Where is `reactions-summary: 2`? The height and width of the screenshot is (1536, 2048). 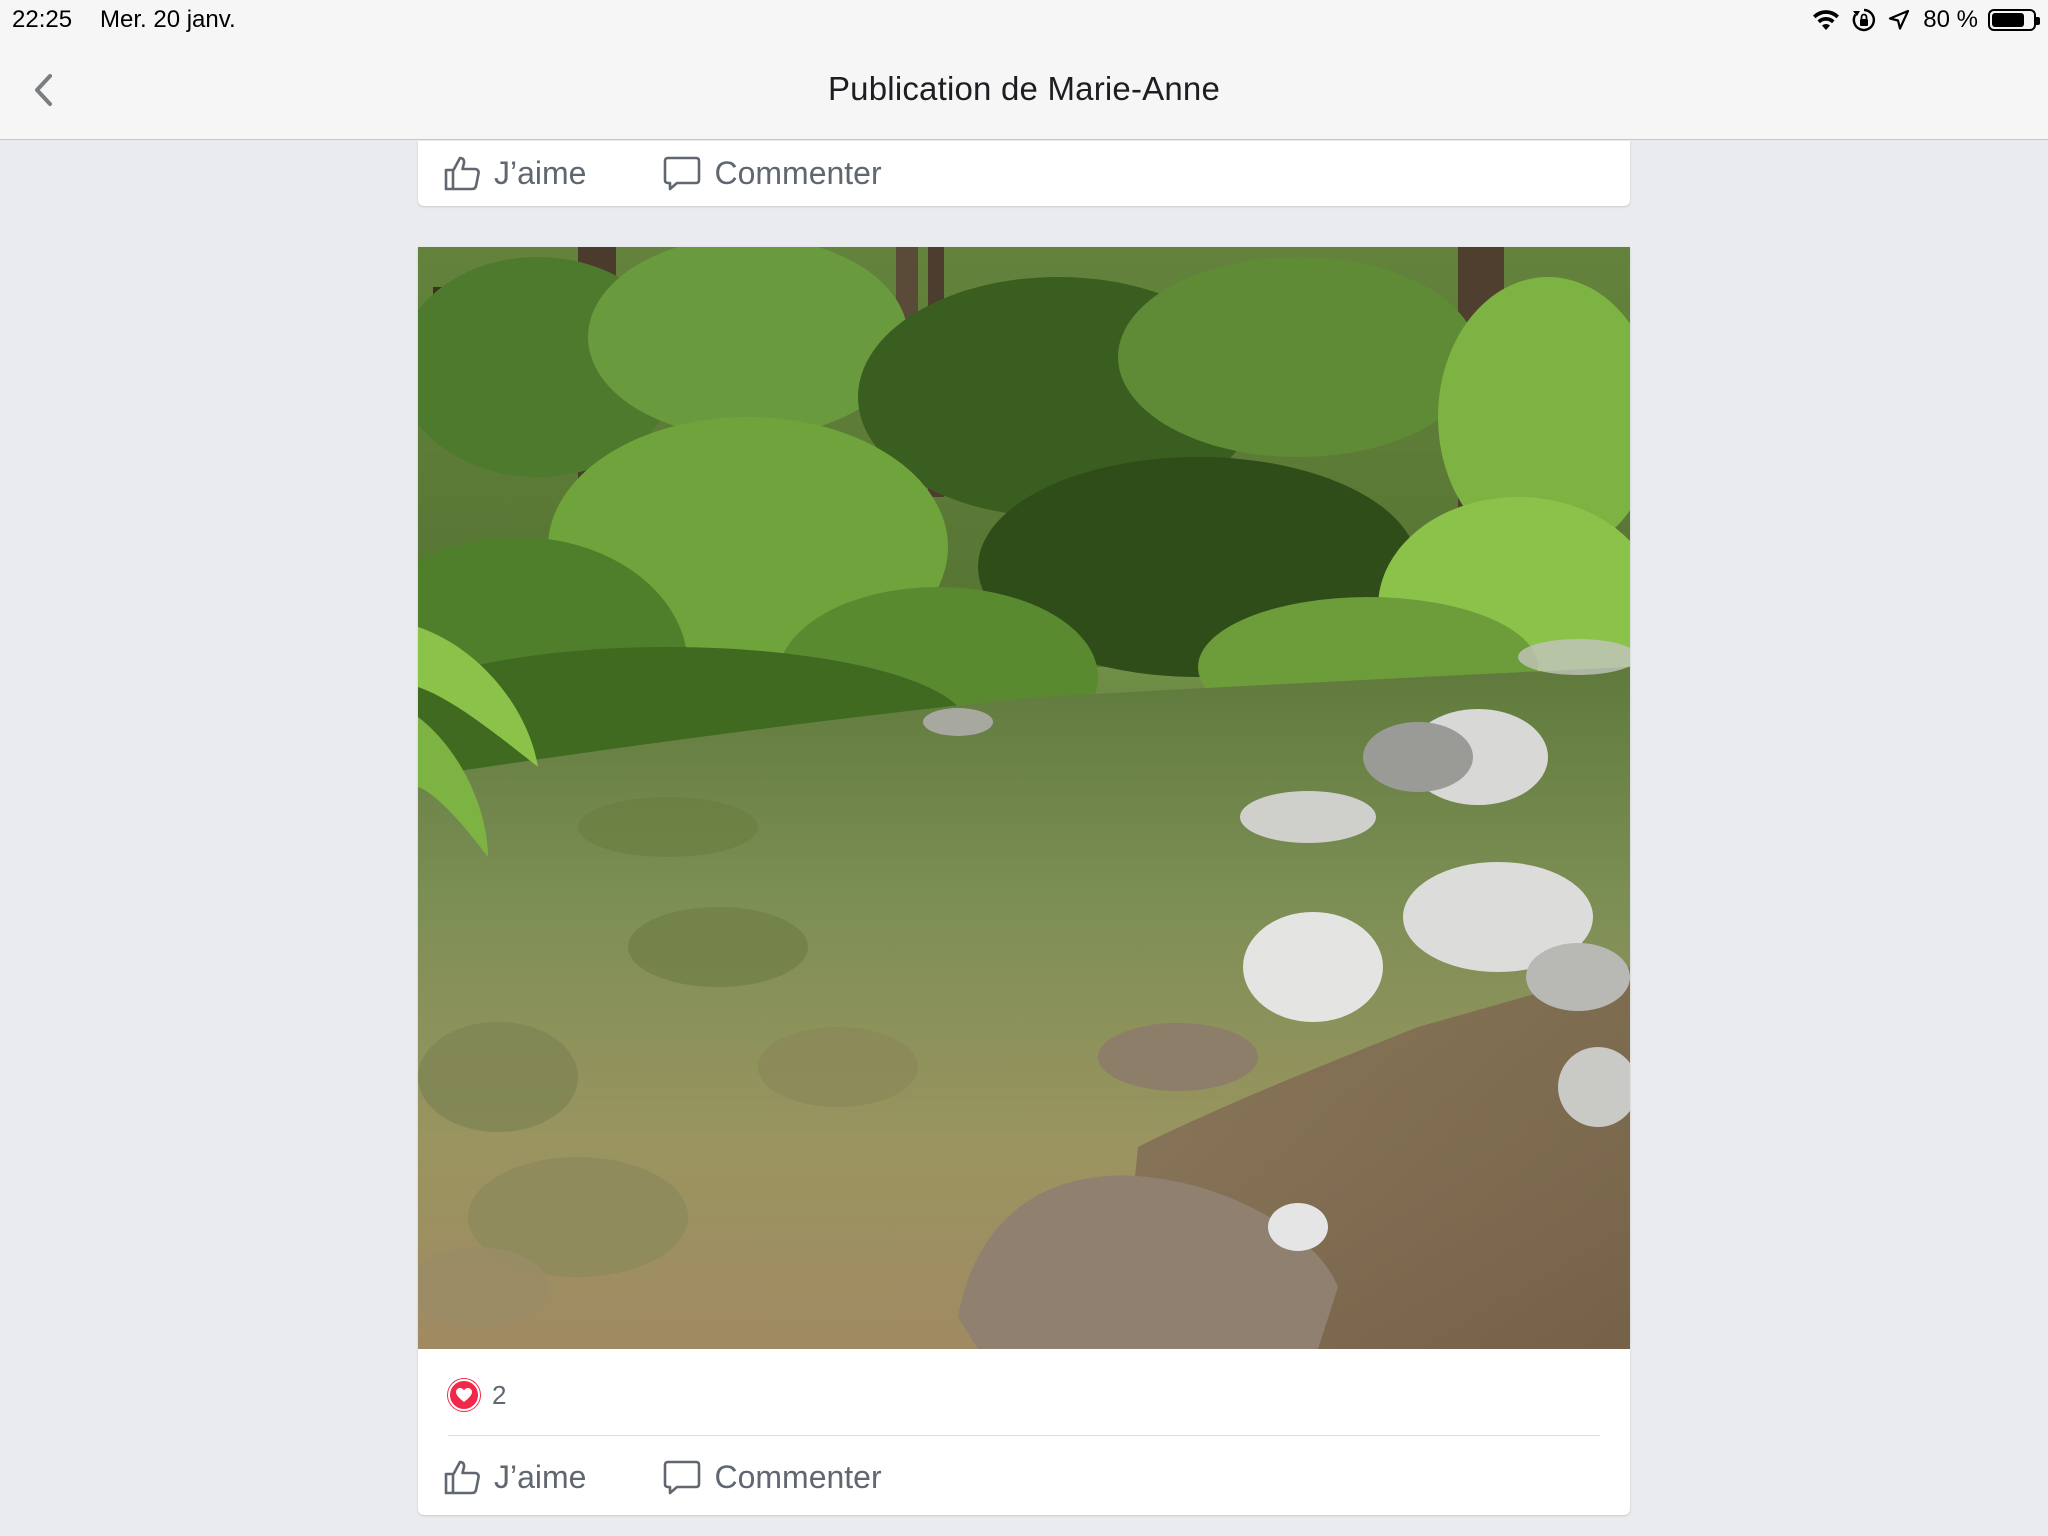 reactions-summary: 2 is located at coordinates (477, 1395).